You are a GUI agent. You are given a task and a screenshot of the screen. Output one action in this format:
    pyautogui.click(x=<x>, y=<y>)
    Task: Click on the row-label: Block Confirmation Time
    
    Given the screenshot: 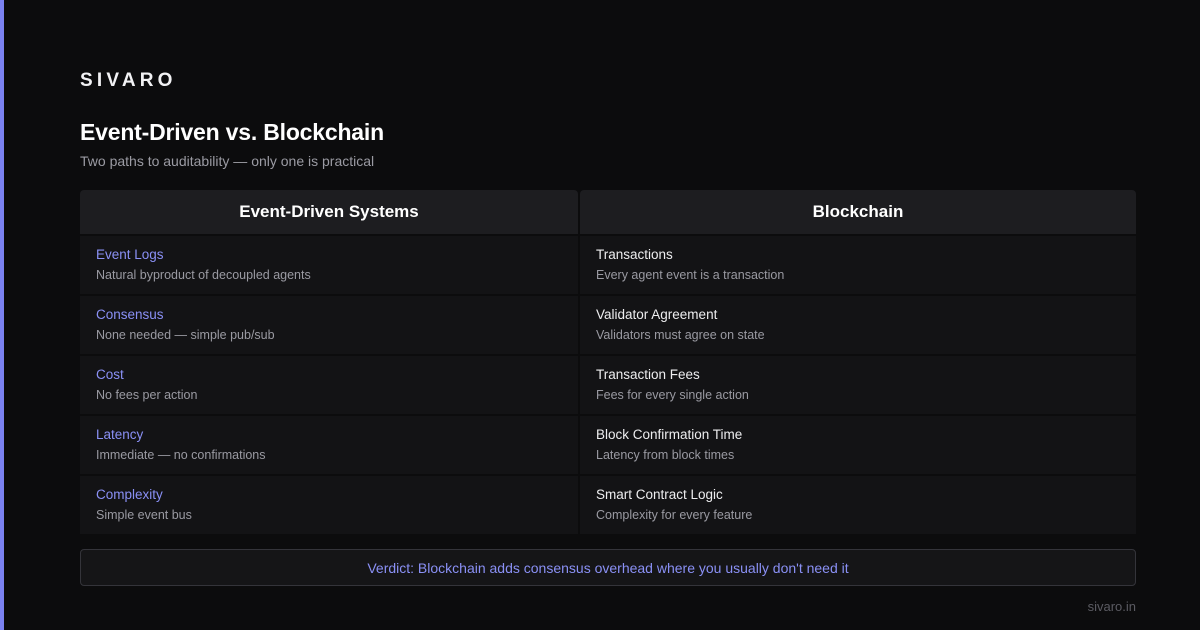 What is the action you would take?
    pyautogui.click(x=669, y=434)
    